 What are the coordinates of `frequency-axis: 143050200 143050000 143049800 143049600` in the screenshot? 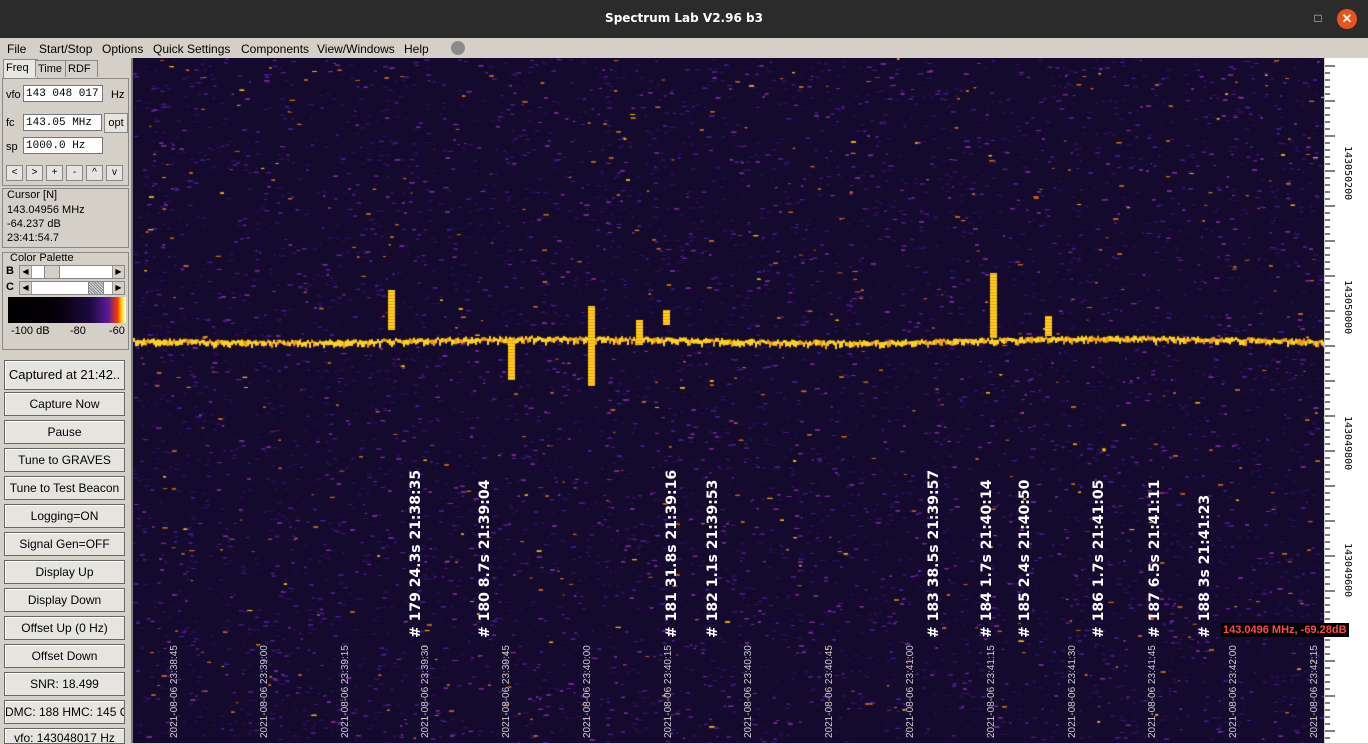 It's located at (1346, 400).